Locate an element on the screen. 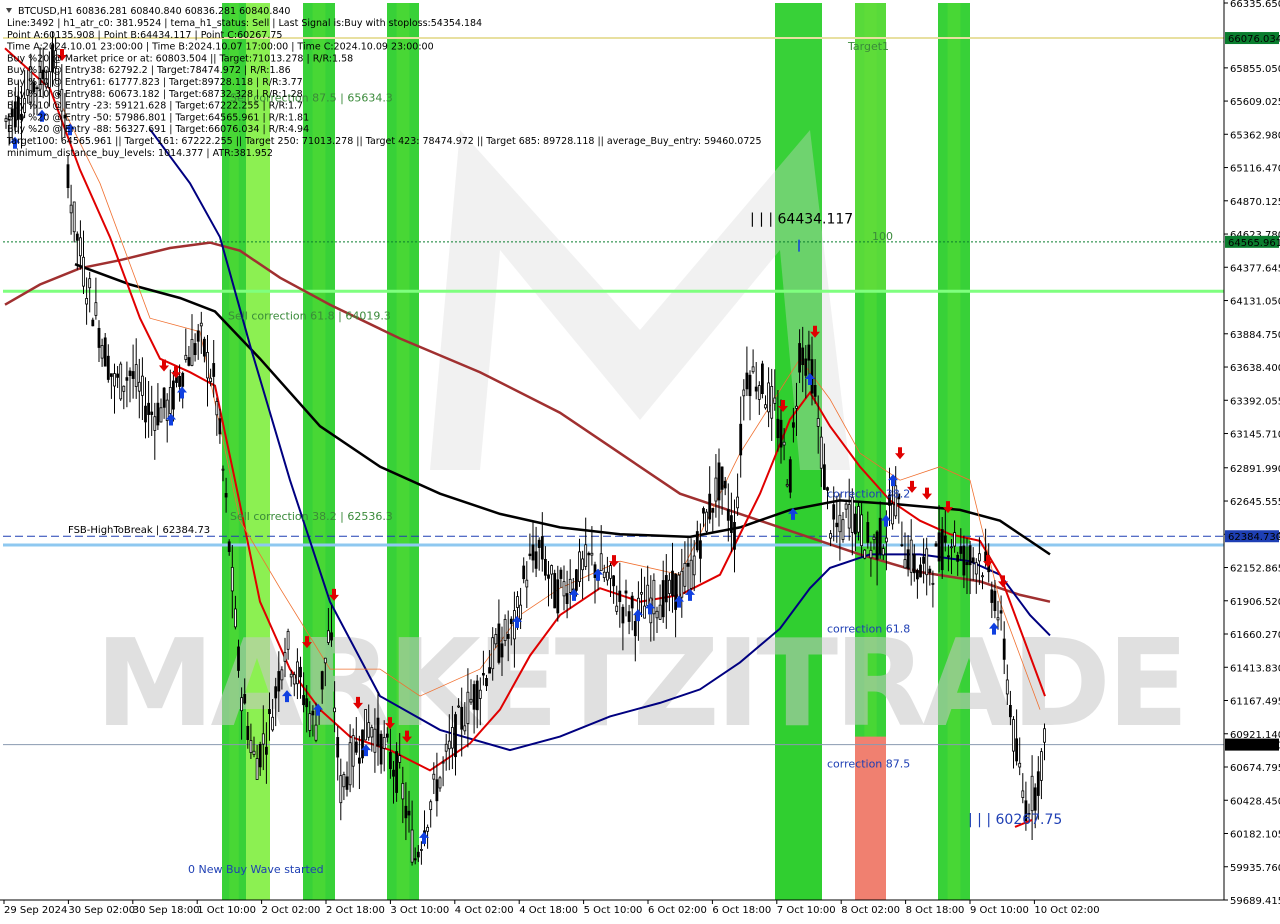 The width and height of the screenshot is (1280, 924). time-tick-label: 10 Oct 02:00 is located at coordinates (1066, 910).